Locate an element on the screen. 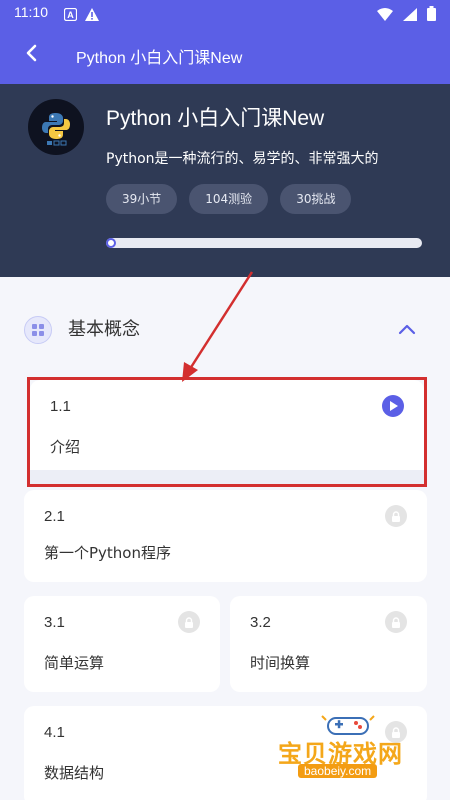 This screenshot has height=800, width=450. back-arrow-icon is located at coordinates (31, 55).